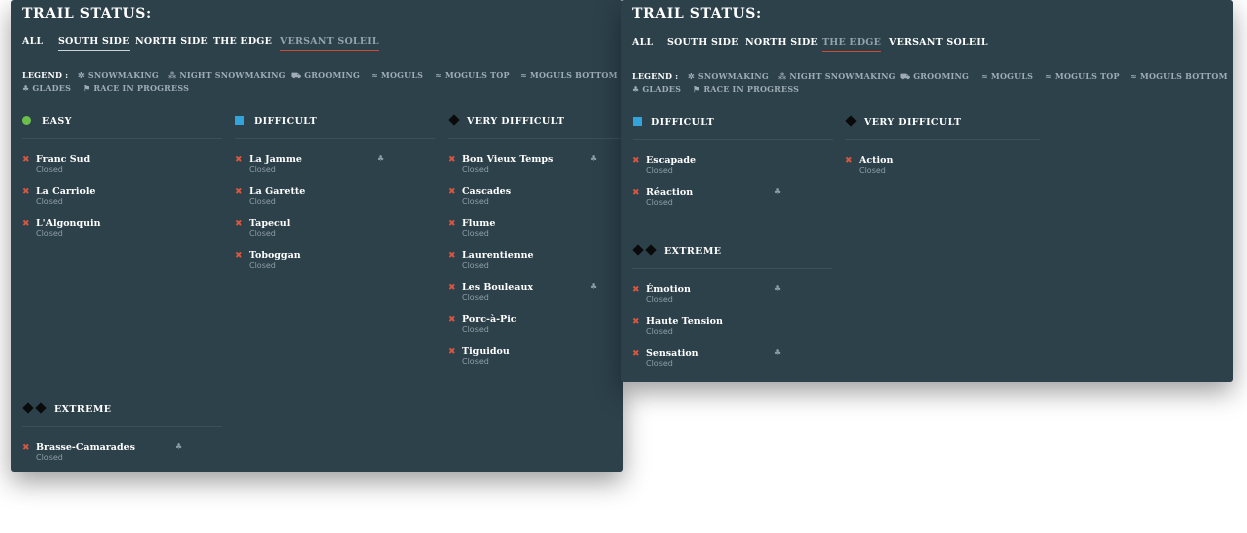 Image resolution: width=1247 pixels, height=533 pixels. What do you see at coordinates (528, 200) in the screenshot?
I see `trail-row: ✖ Cascades Closed` at bounding box center [528, 200].